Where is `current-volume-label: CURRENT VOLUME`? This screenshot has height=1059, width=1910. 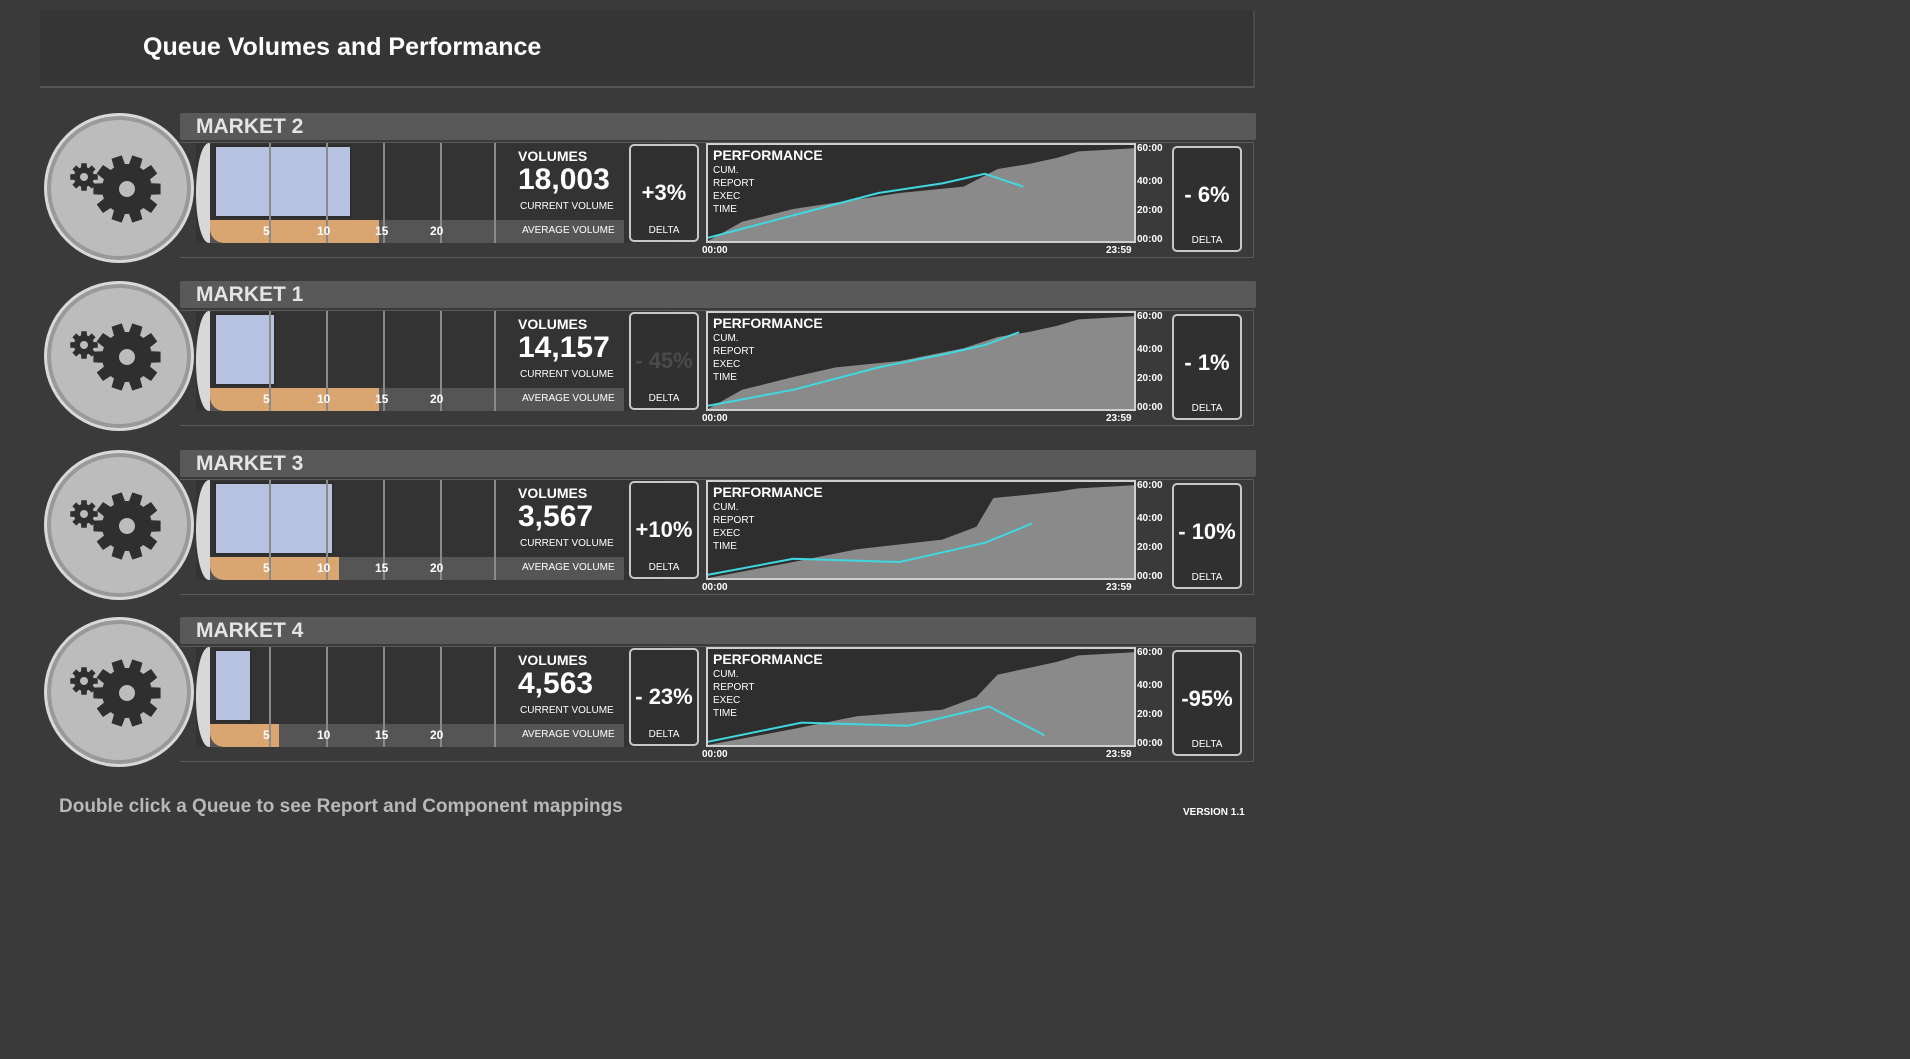 current-volume-label: CURRENT VOLUME is located at coordinates (567, 206).